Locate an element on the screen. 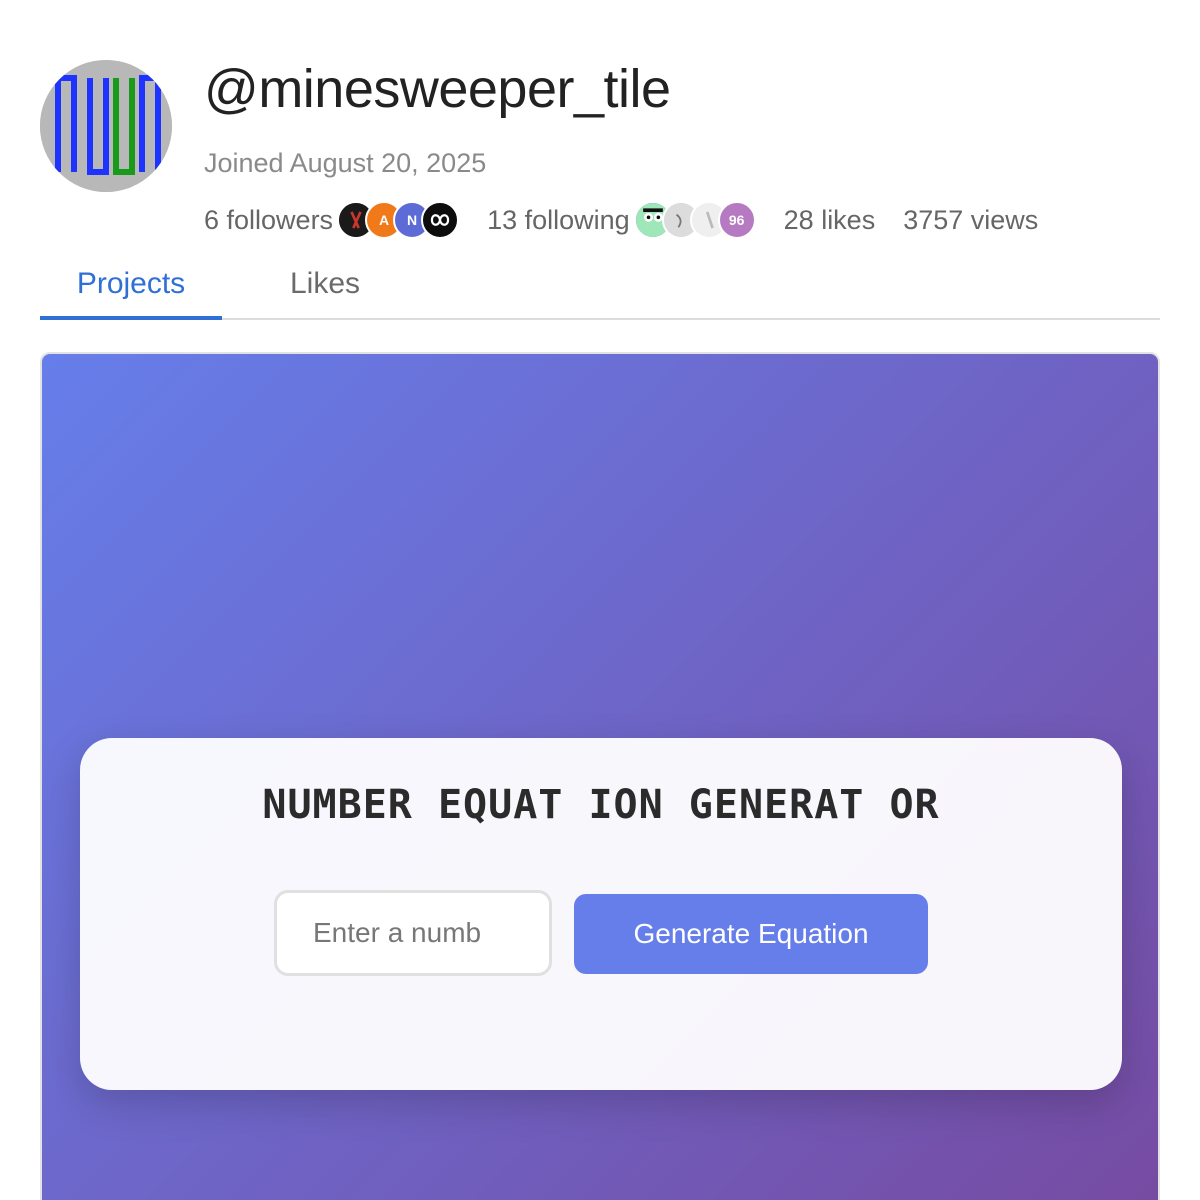 The image size is (1200, 1200). views-count: 3757 views is located at coordinates (971, 219).